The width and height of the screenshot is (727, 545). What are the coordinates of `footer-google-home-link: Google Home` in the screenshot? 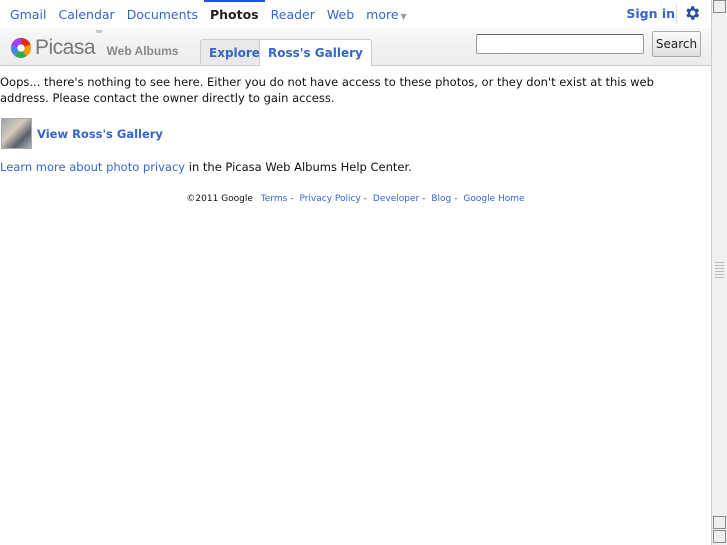 It's located at (493, 199).